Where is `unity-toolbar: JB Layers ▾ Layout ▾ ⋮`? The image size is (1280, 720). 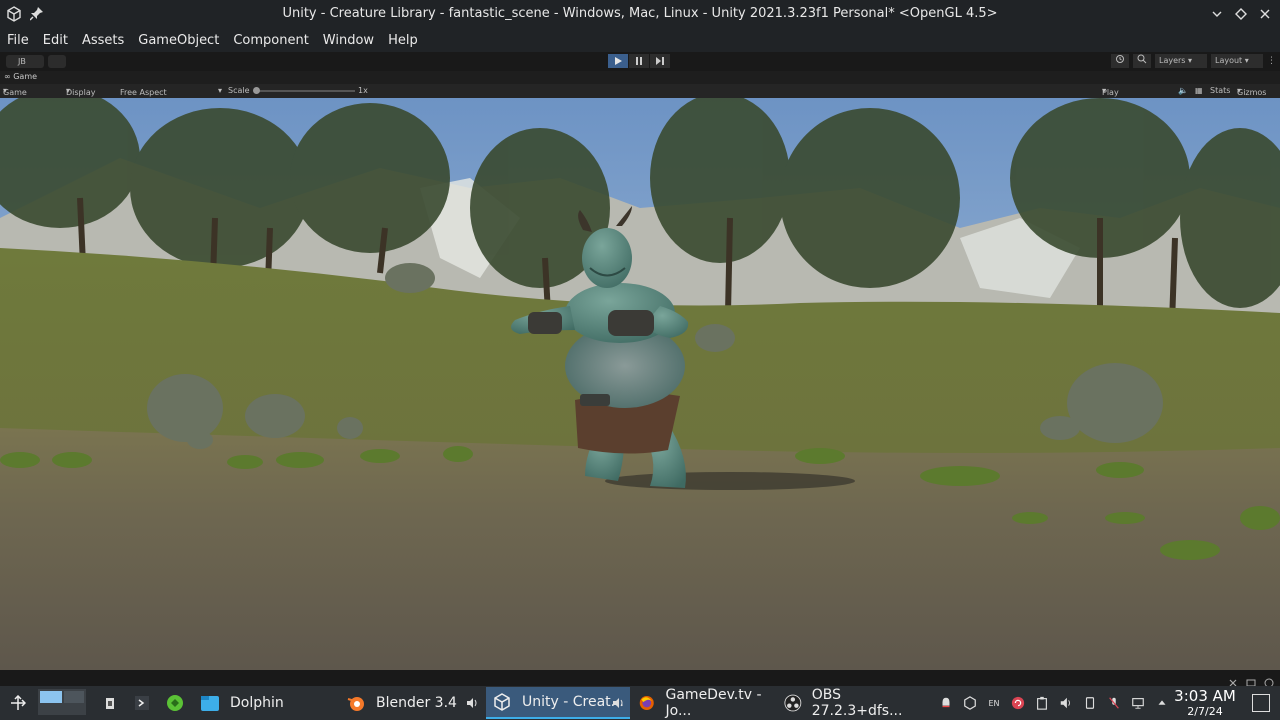
unity-toolbar: JB Layers ▾ Layout ▾ ⋮ is located at coordinates (640, 61).